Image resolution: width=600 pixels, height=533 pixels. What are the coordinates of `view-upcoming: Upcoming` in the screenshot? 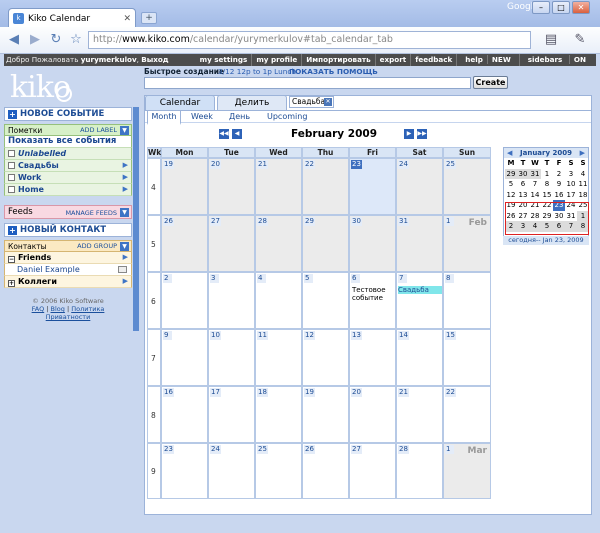 It's located at (287, 117).